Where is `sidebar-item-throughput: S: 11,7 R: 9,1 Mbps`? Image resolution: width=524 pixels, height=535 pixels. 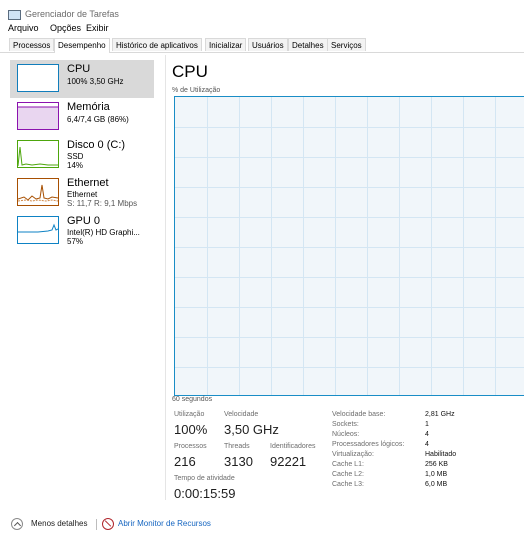 sidebar-item-throughput: S: 11,7 R: 9,1 Mbps is located at coordinates (102, 203).